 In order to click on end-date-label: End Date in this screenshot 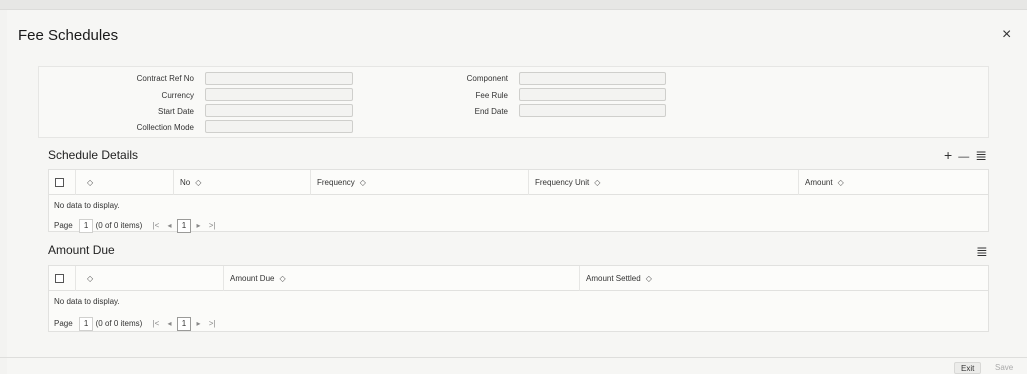, I will do `click(491, 111)`.